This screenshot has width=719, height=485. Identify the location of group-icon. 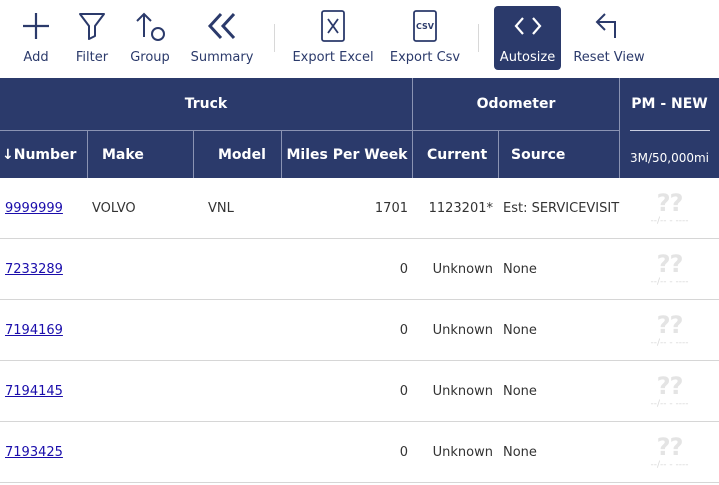
(150, 26).